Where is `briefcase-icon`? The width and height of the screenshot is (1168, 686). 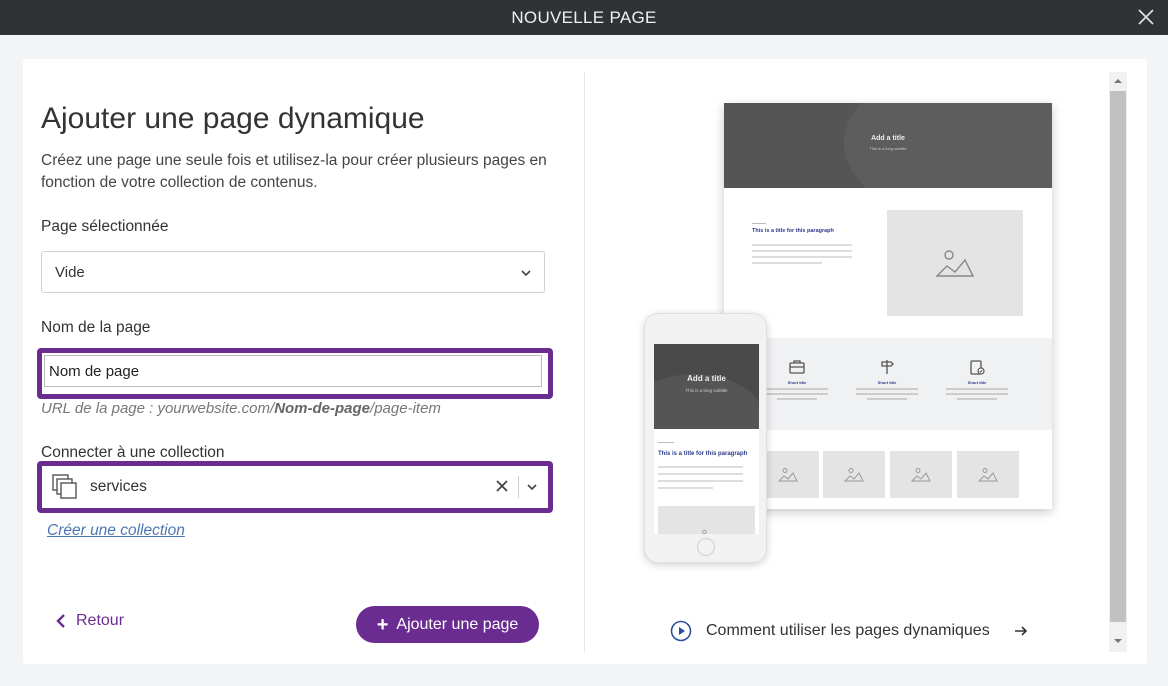 briefcase-icon is located at coordinates (797, 367).